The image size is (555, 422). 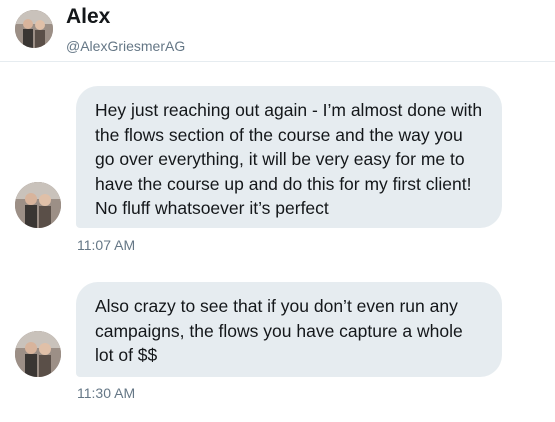 I want to click on avatar, so click(x=34, y=29).